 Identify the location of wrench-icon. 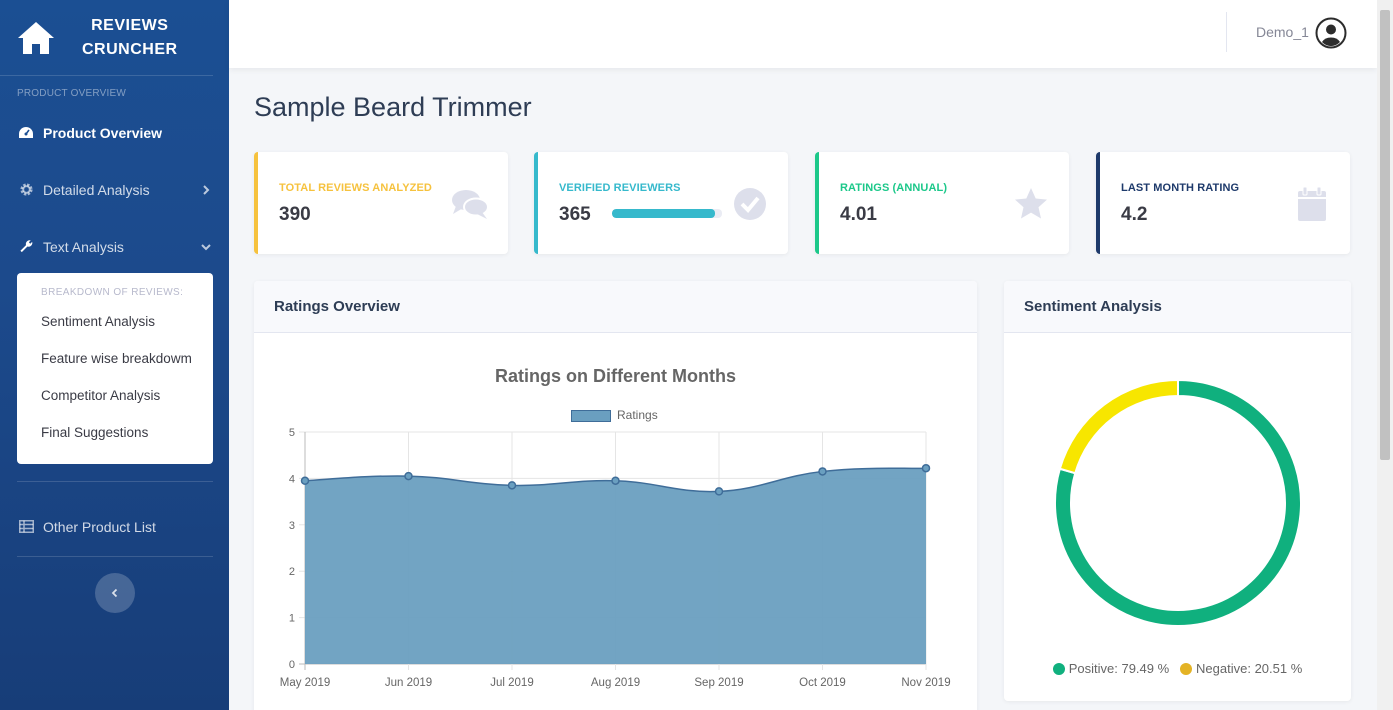
(26, 247).